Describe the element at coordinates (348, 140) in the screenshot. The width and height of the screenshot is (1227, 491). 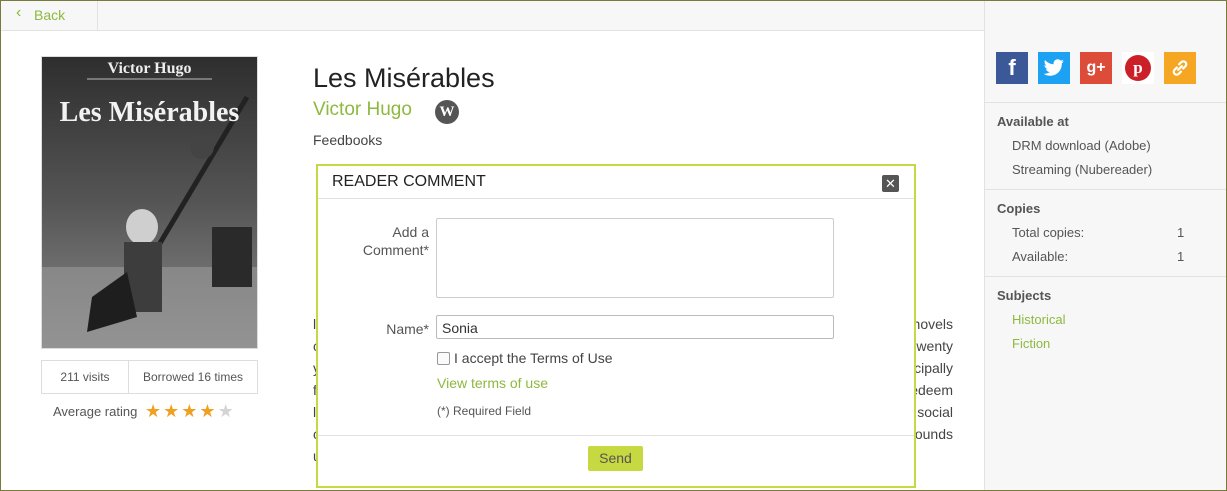
I see `publisher: Feedbooks` at that location.